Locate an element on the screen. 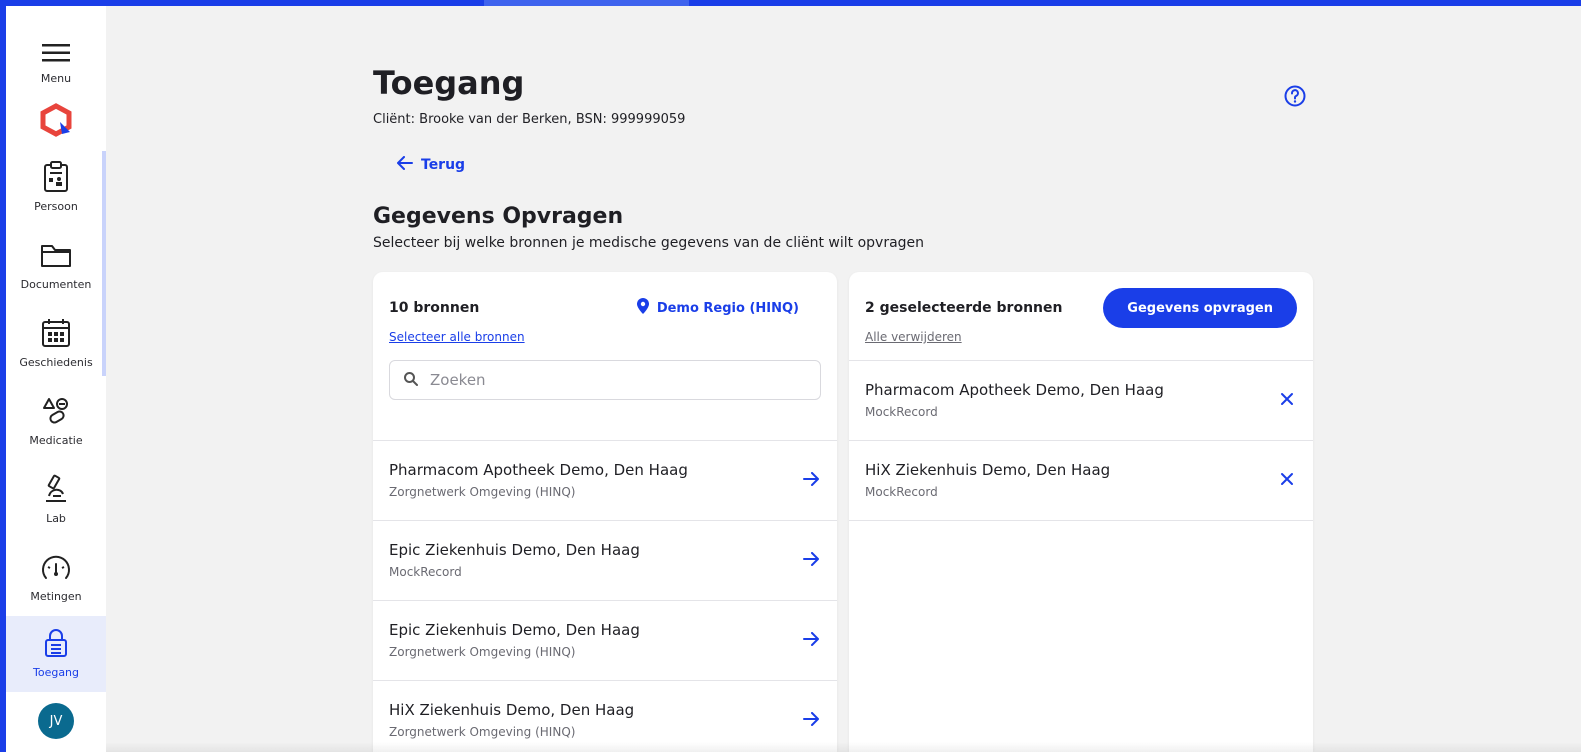  sidebar-item-label: Toegang is located at coordinates (56, 672).